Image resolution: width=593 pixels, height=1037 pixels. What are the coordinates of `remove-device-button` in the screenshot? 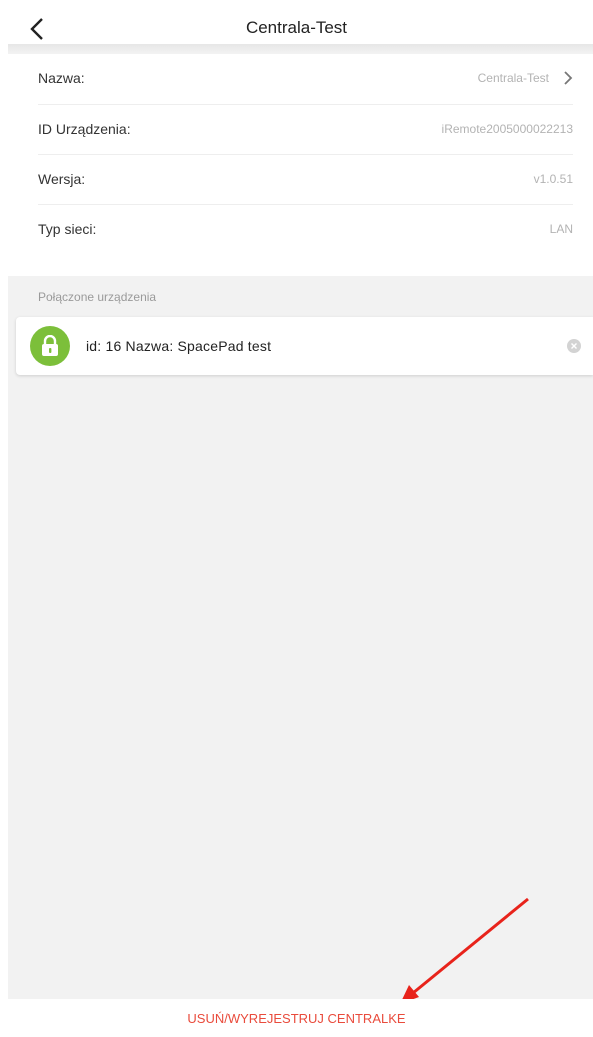 It's located at (574, 346).